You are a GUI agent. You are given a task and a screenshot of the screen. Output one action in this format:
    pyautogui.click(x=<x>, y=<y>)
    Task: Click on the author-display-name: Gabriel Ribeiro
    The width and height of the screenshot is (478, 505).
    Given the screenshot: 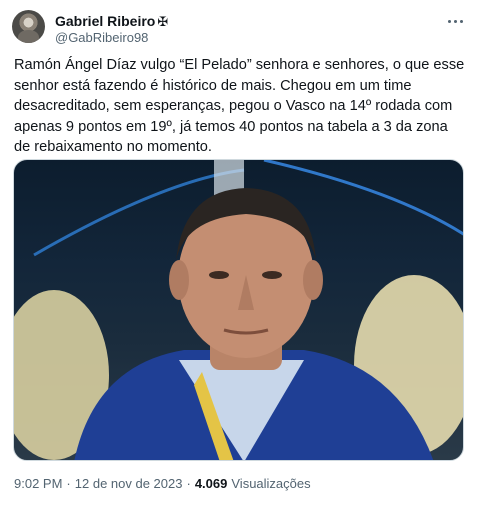 What is the action you would take?
    pyautogui.click(x=105, y=21)
    